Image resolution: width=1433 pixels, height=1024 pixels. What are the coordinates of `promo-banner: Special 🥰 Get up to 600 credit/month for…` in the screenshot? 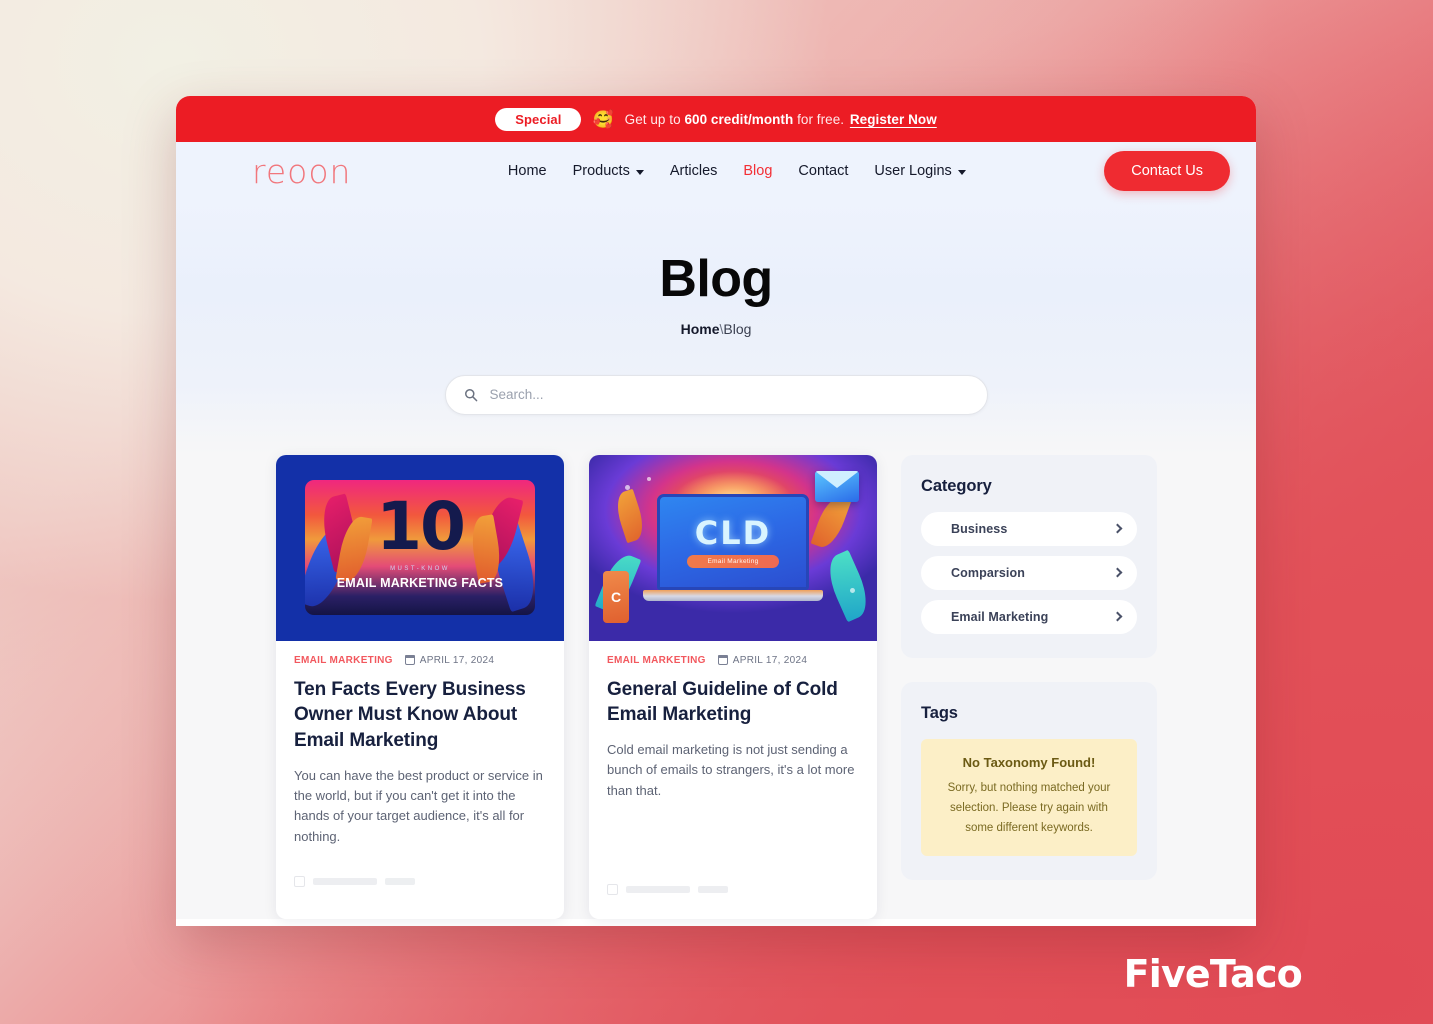 It's located at (716, 119).